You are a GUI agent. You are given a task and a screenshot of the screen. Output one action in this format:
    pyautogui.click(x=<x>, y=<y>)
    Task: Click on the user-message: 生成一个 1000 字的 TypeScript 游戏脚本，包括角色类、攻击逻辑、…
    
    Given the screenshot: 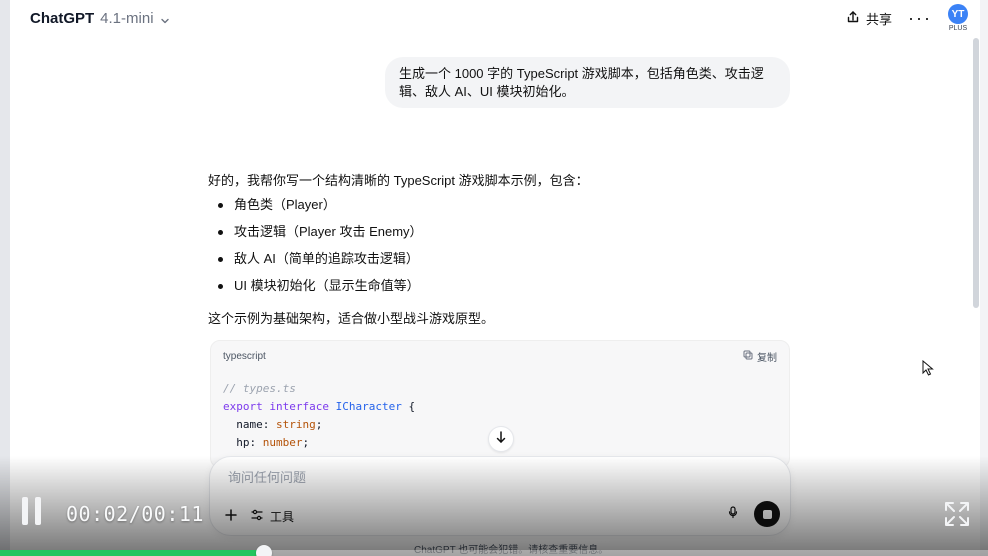 What is the action you would take?
    pyautogui.click(x=587, y=82)
    